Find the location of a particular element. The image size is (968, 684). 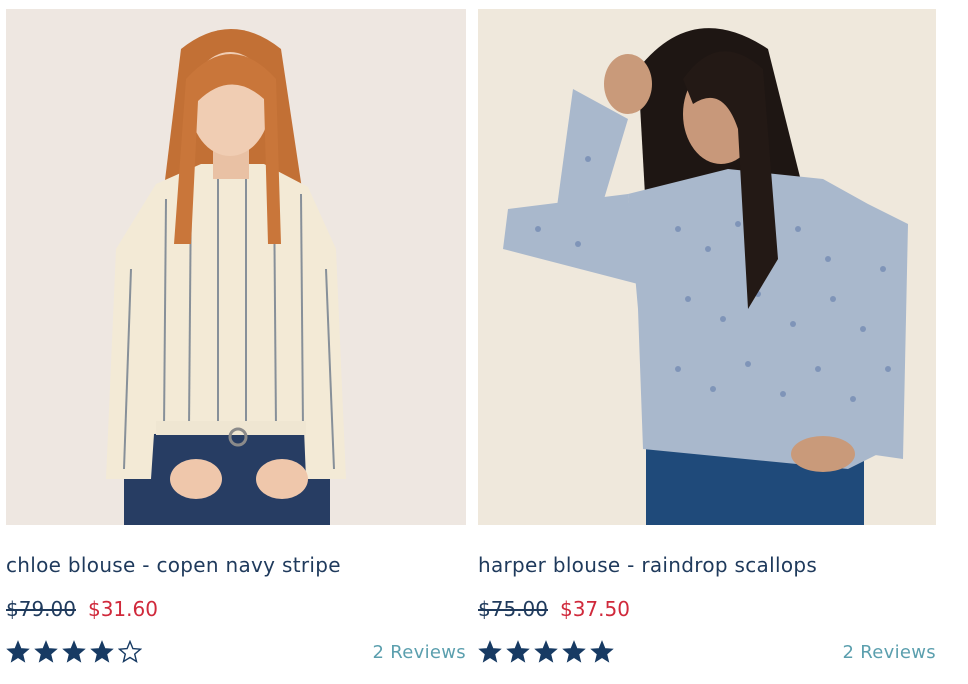

price-block: $79.00 $31.60 is located at coordinates (236, 609).